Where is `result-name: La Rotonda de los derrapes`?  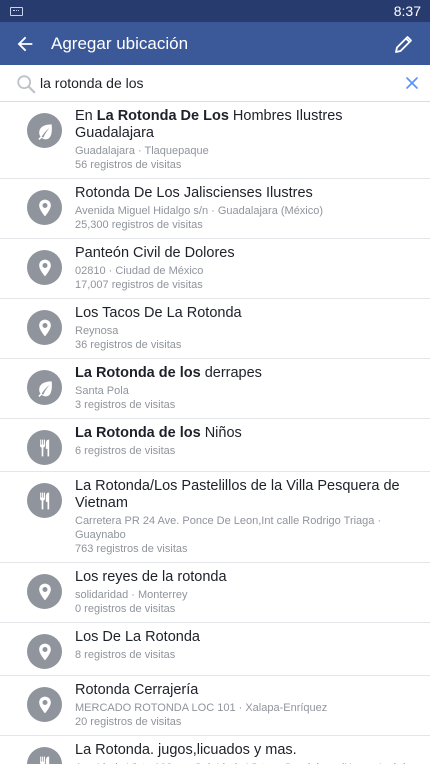 result-name: La Rotonda de los derrapes is located at coordinates (245, 373).